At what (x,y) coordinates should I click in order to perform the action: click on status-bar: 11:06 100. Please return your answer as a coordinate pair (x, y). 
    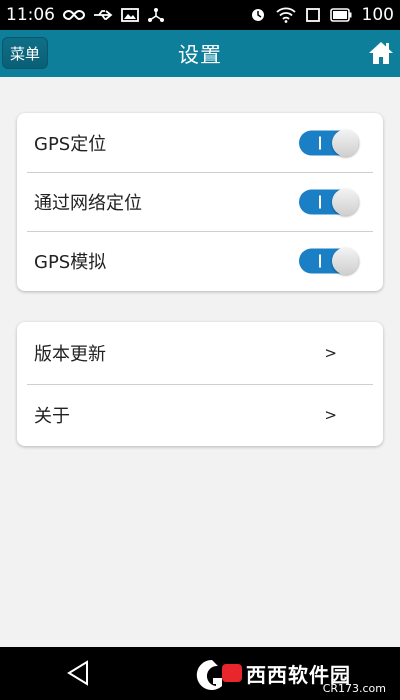
    Looking at the image, I should click on (200, 15).